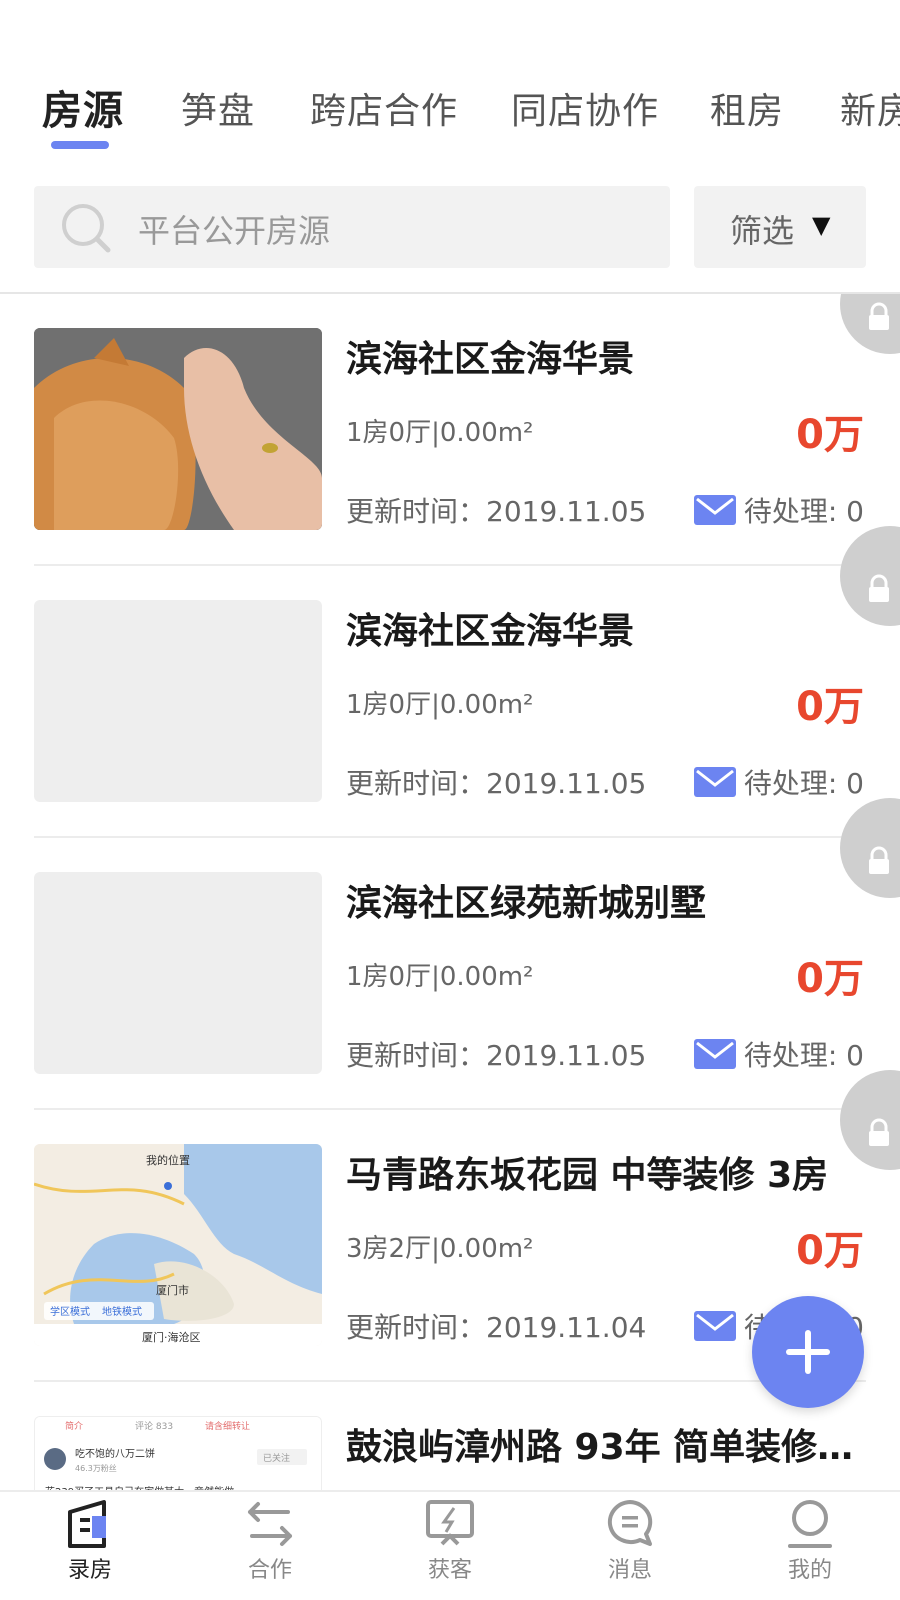 The height and width of the screenshot is (1600, 900). What do you see at coordinates (526, 903) in the screenshot?
I see `listing-title: 滨海社区绿苑新城别墅` at bounding box center [526, 903].